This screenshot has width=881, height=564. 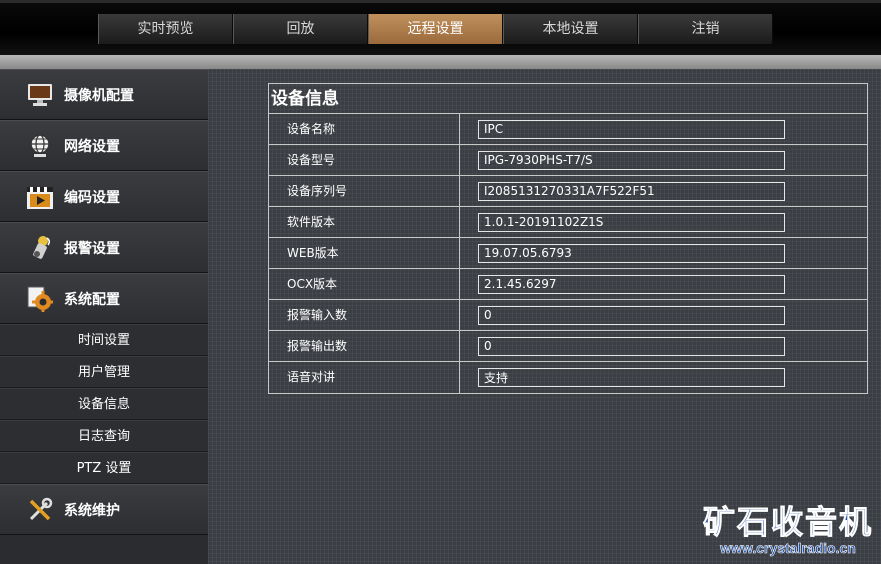 I want to click on sidebar-item-camera-config: 摄像机配置, so click(x=104, y=94).